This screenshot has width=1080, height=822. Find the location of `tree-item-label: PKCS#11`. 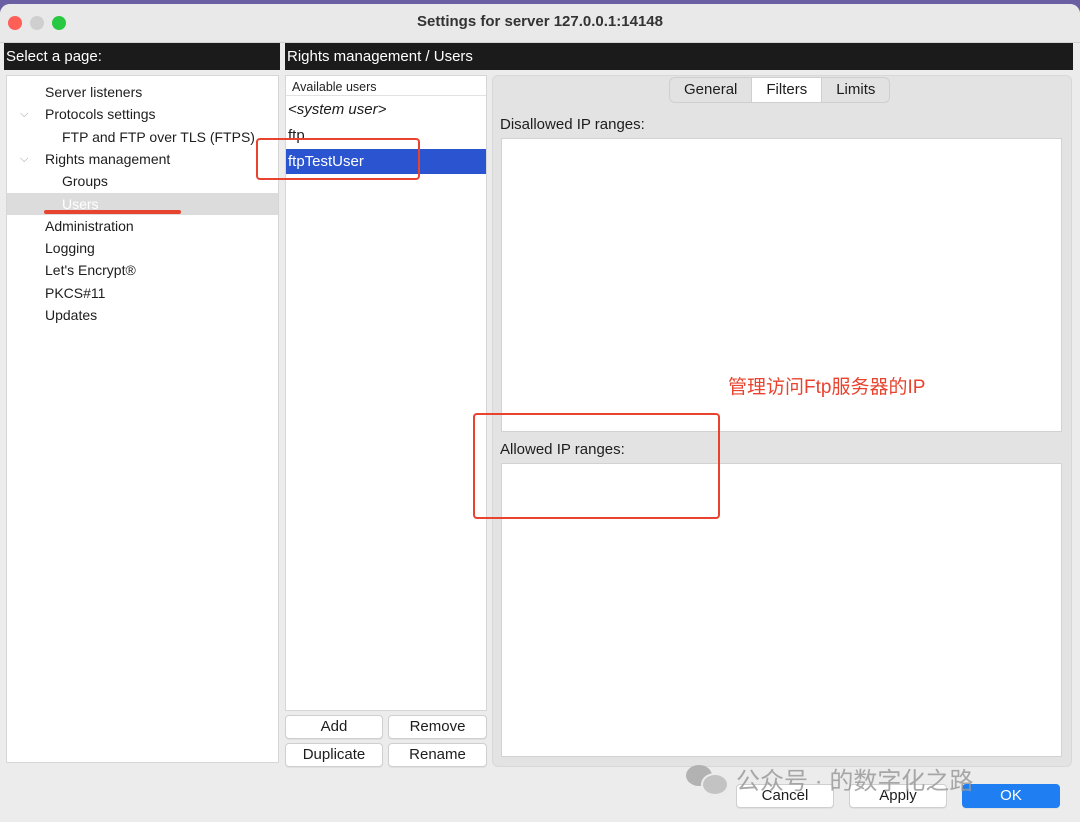

tree-item-label: PKCS#11 is located at coordinates (75, 292).